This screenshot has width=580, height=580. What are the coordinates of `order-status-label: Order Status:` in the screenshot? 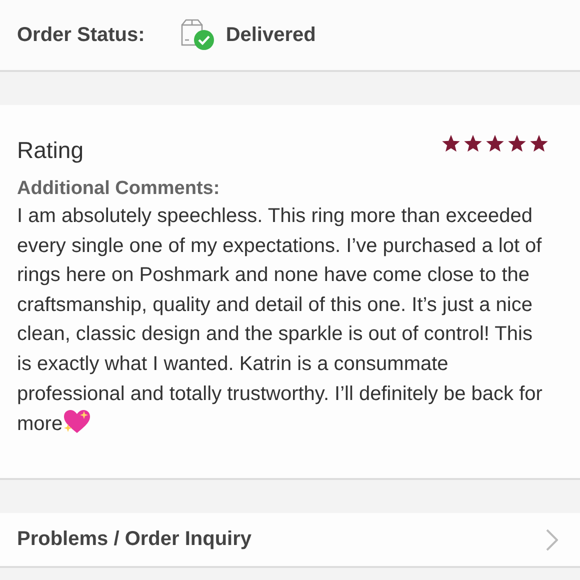 It's located at (81, 35).